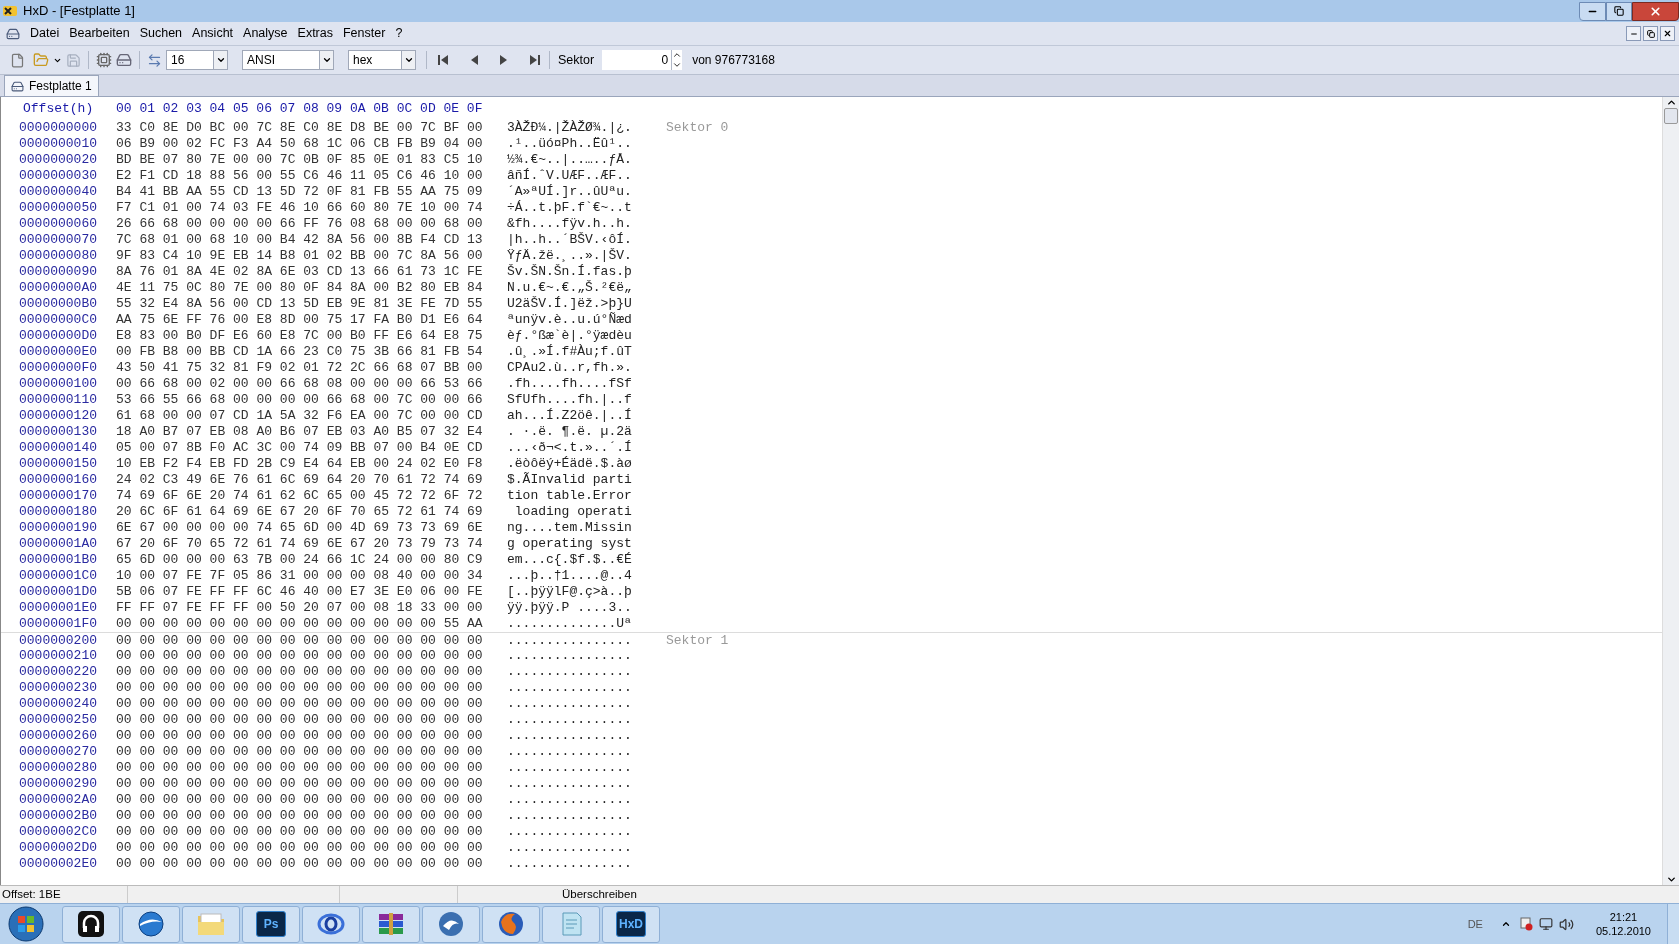 The image size is (1679, 944). What do you see at coordinates (197, 60) in the screenshot?
I see `bytes-per-row-select: 16` at bounding box center [197, 60].